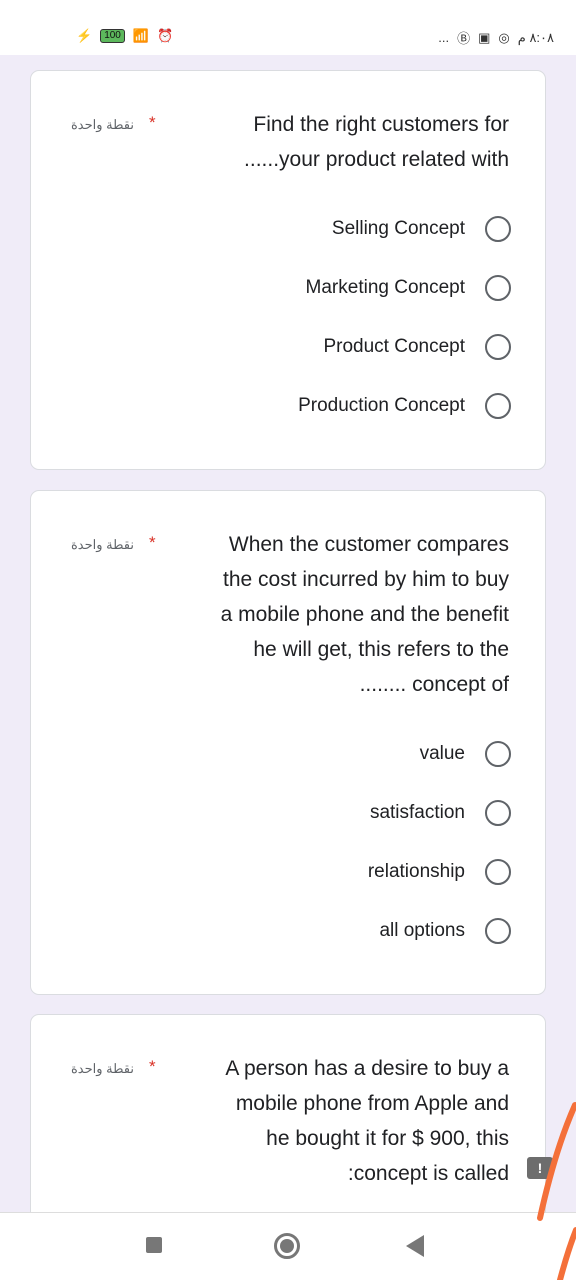  What do you see at coordinates (381, 649) in the screenshot?
I see `question-line: he will get, this refers to the` at bounding box center [381, 649].